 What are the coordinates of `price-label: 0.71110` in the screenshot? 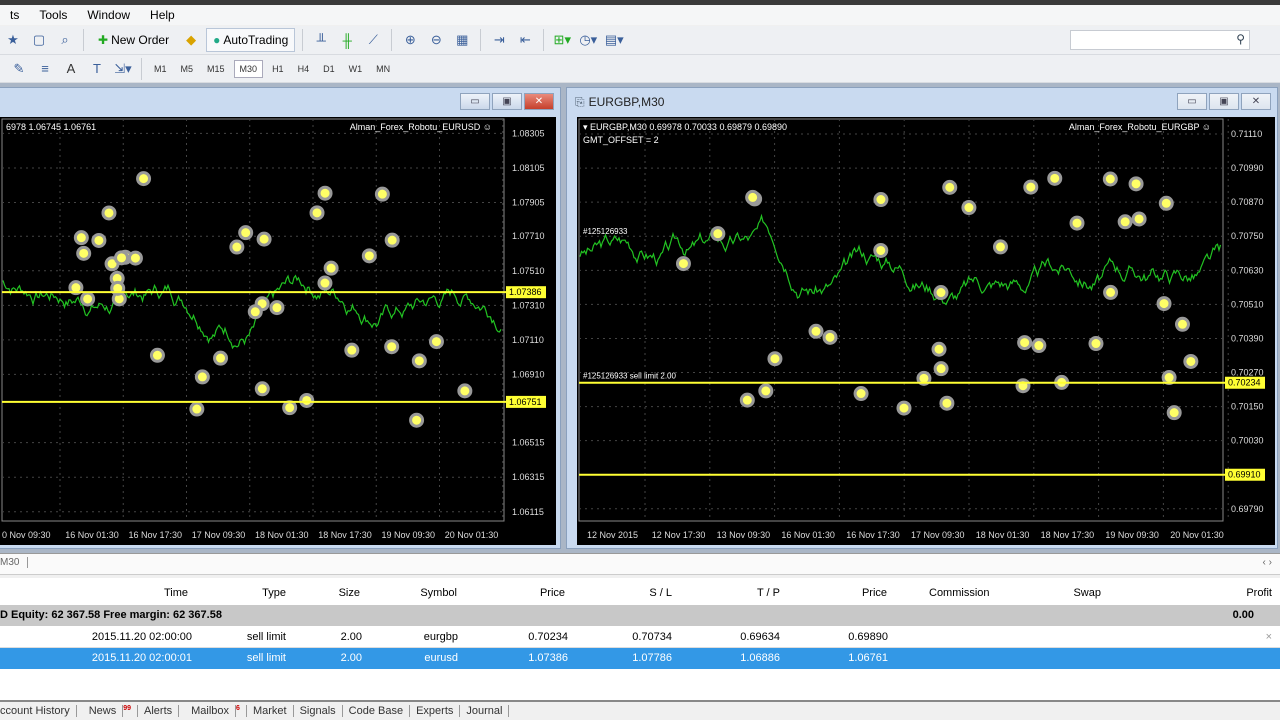 It's located at (1246, 134).